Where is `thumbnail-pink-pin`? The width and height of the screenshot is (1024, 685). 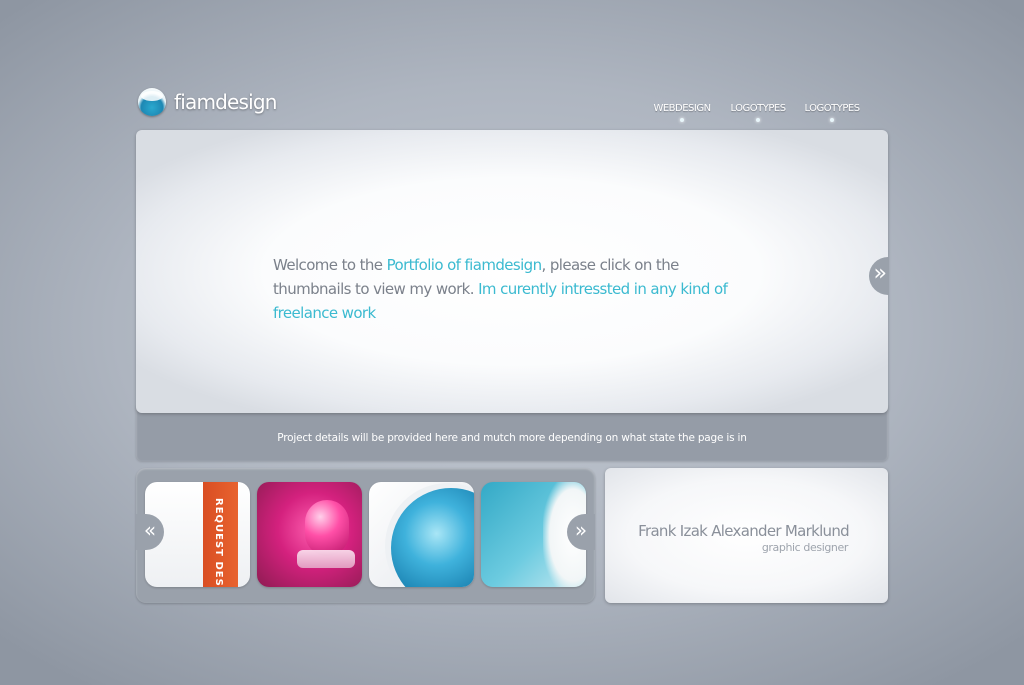 thumbnail-pink-pin is located at coordinates (309, 534).